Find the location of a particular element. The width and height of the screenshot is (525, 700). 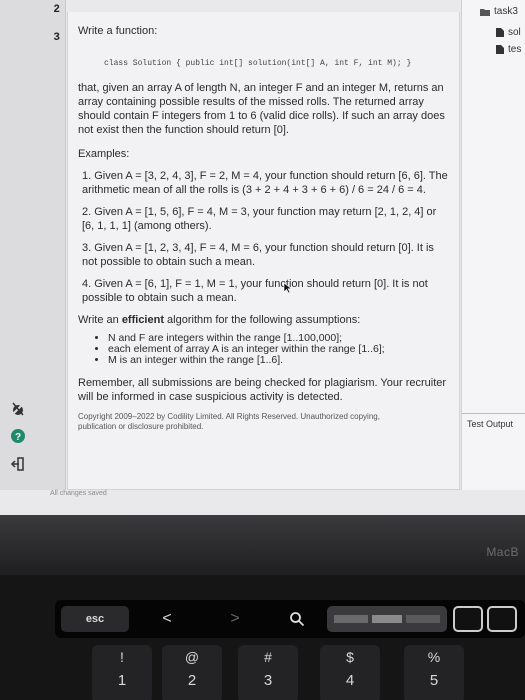

scrubber-thumbnails-icon is located at coordinates (387, 619).